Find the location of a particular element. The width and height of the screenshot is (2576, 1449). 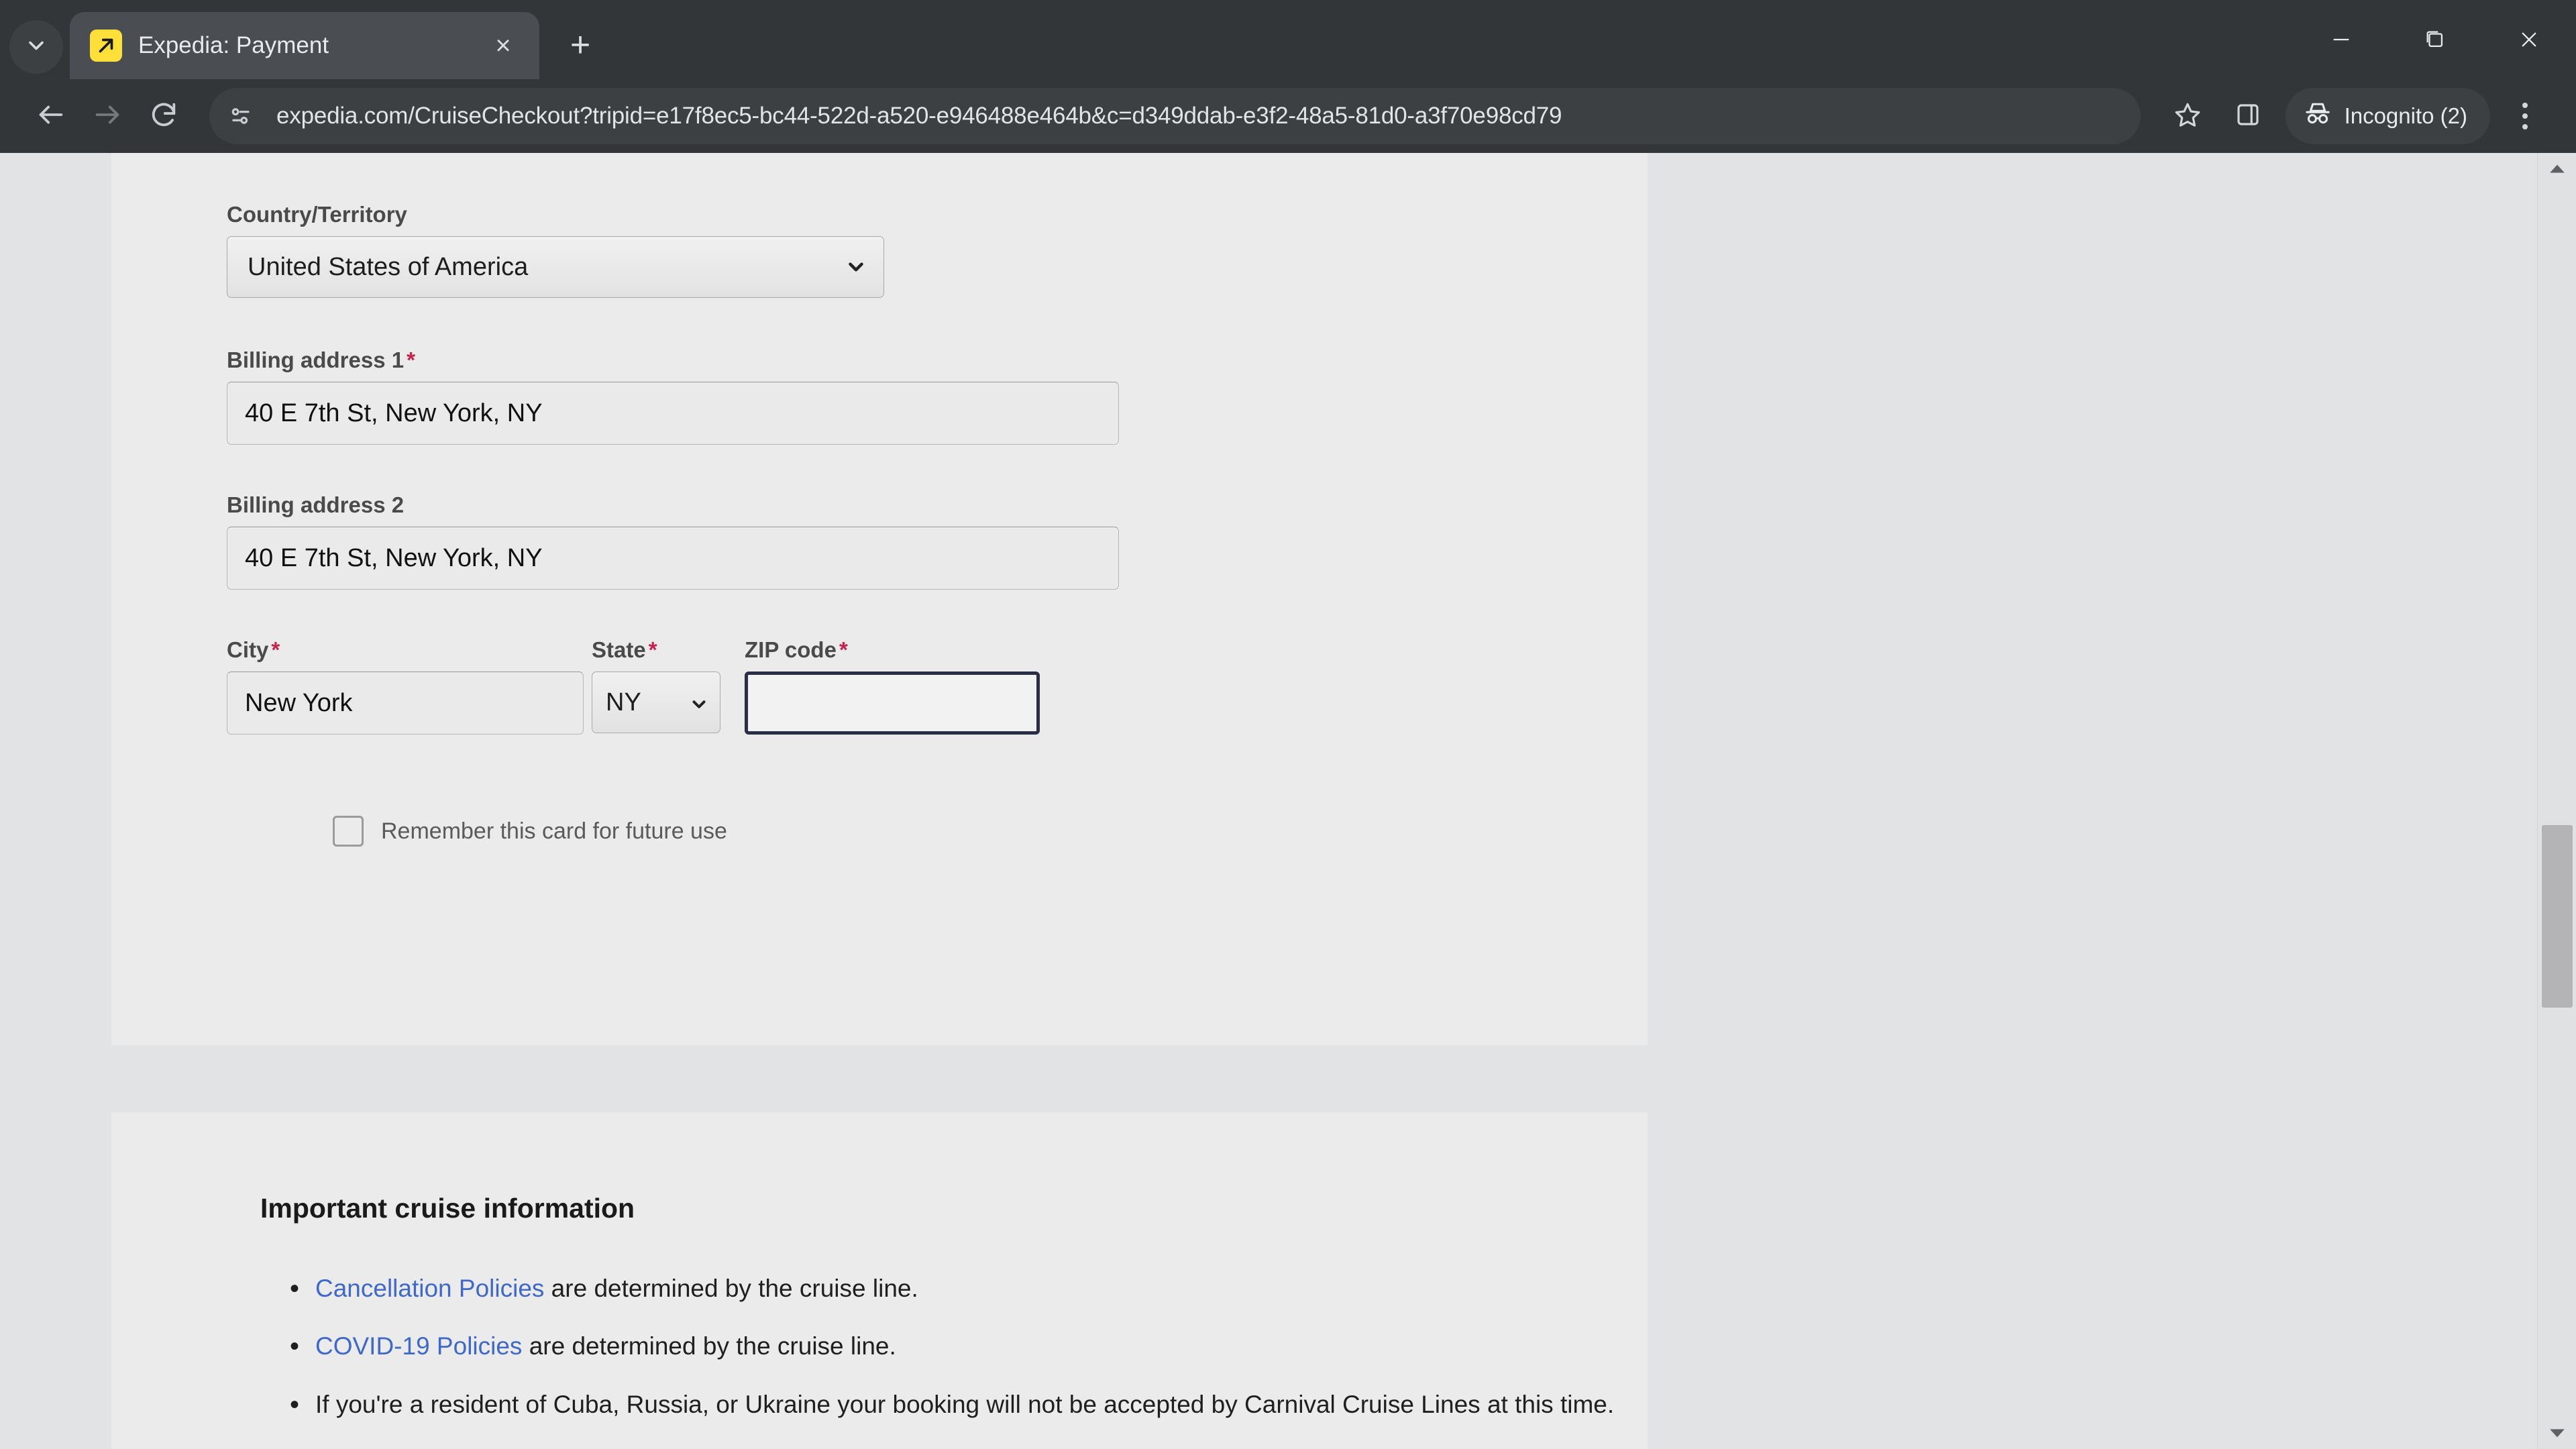

browser-tab: Expedia: Payment × is located at coordinates (304, 45).